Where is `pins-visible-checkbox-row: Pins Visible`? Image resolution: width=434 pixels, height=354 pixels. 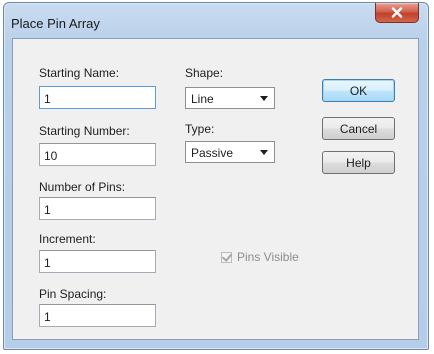 pins-visible-checkbox-row: Pins Visible is located at coordinates (260, 257).